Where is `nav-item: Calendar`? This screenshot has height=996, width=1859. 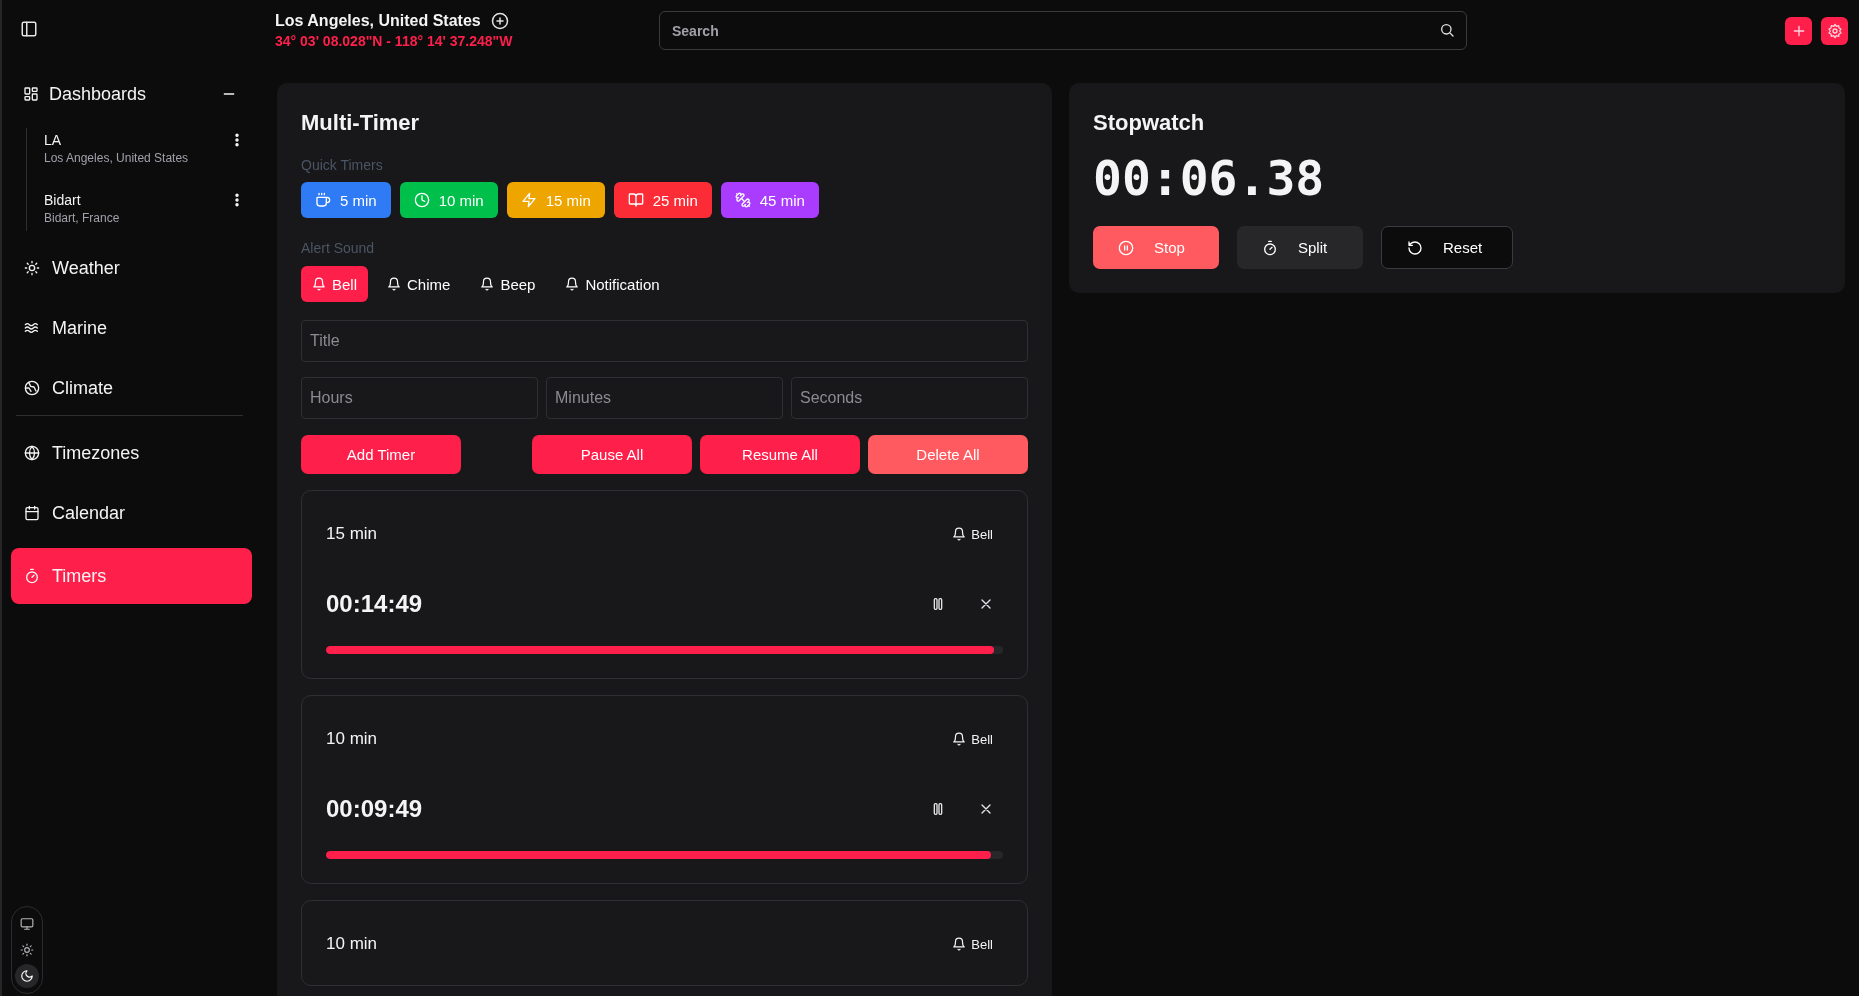 nav-item: Calendar is located at coordinates (131, 513).